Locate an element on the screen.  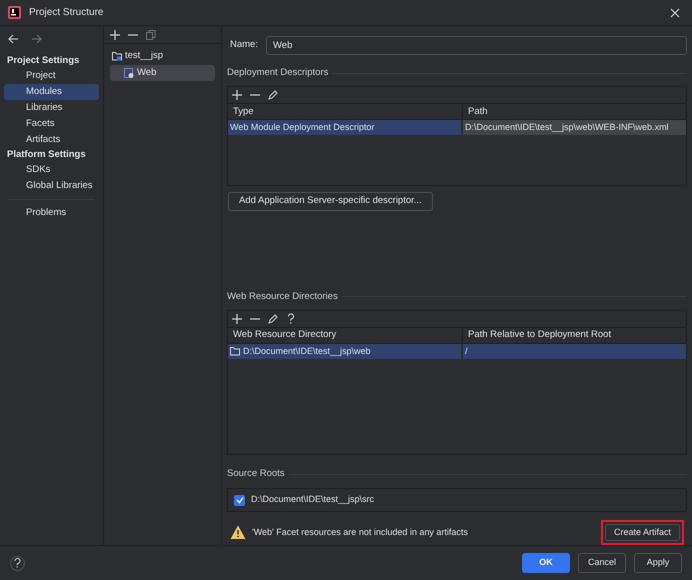
sidebar-item: Facets is located at coordinates (51, 124).